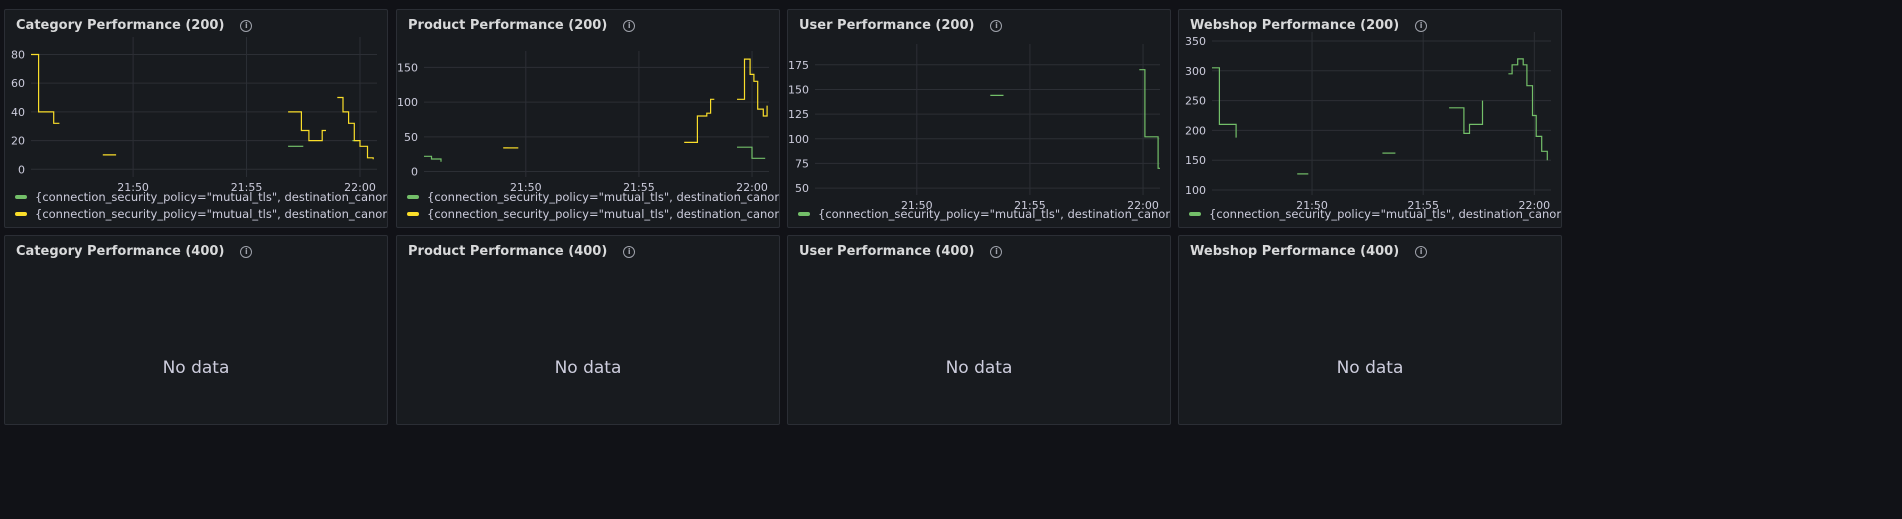 This screenshot has width=1902, height=519. I want to click on y-tick-label: 75, so click(802, 163).